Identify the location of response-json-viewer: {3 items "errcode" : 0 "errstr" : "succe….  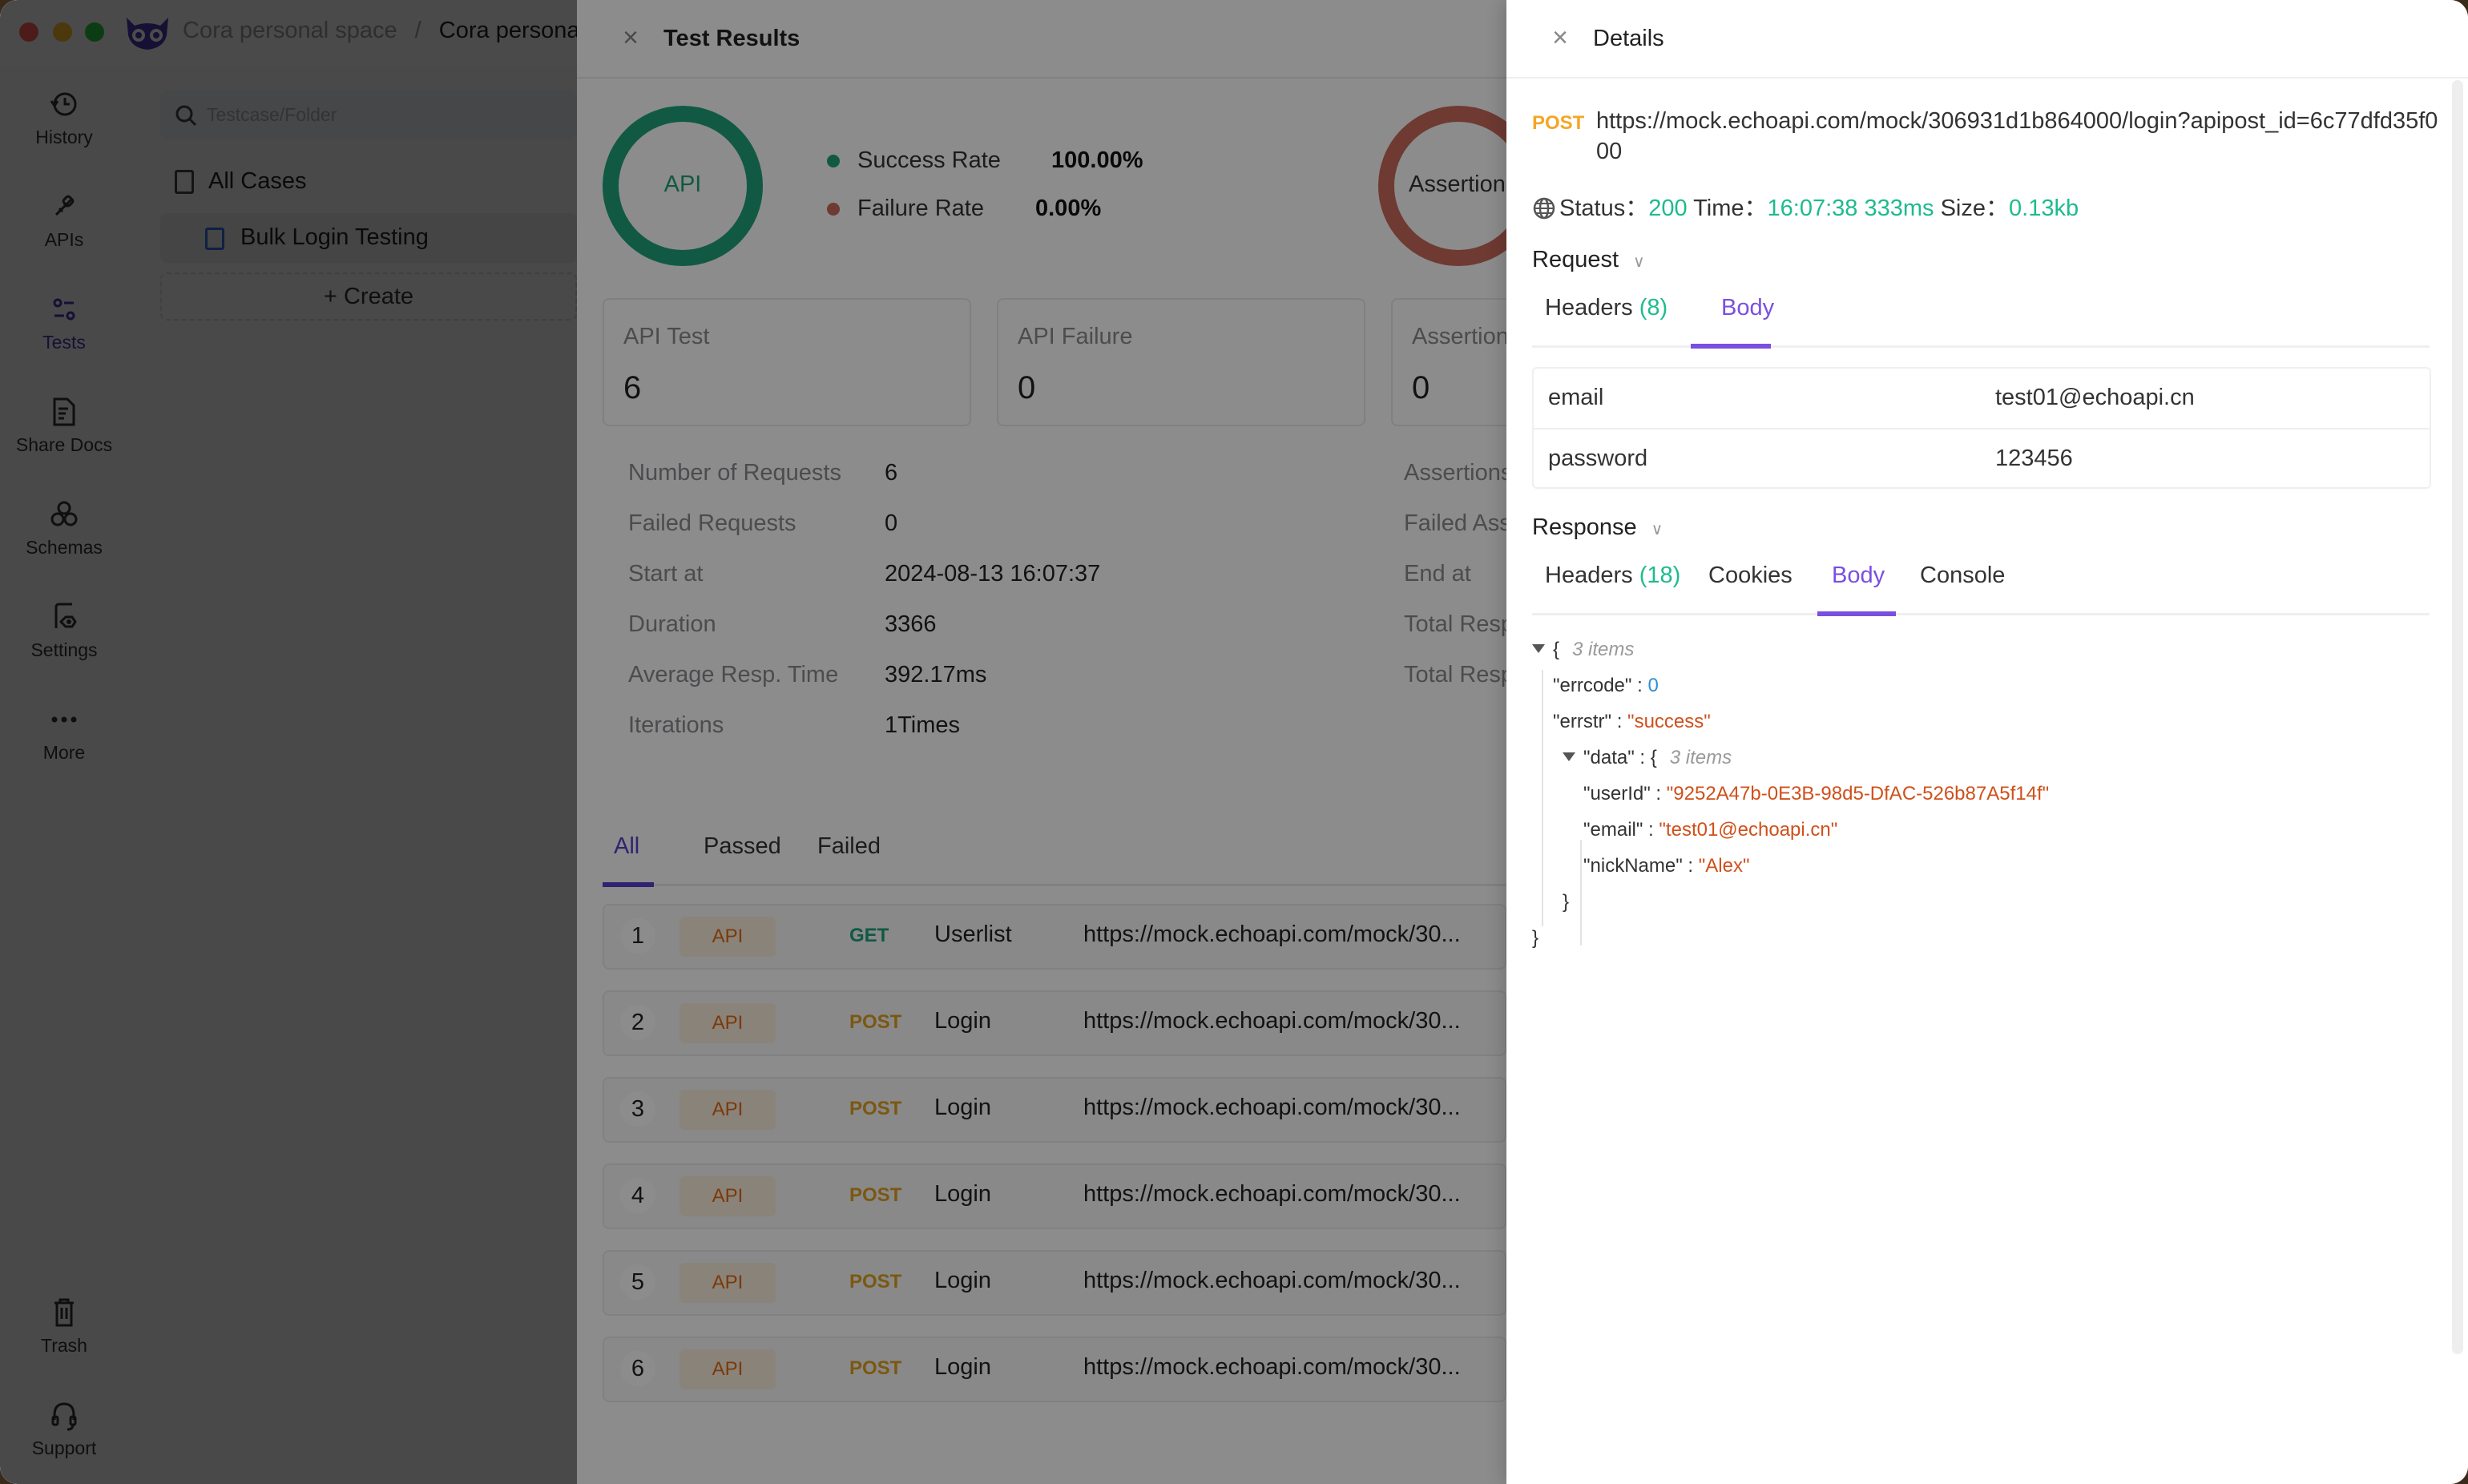
(1790, 794).